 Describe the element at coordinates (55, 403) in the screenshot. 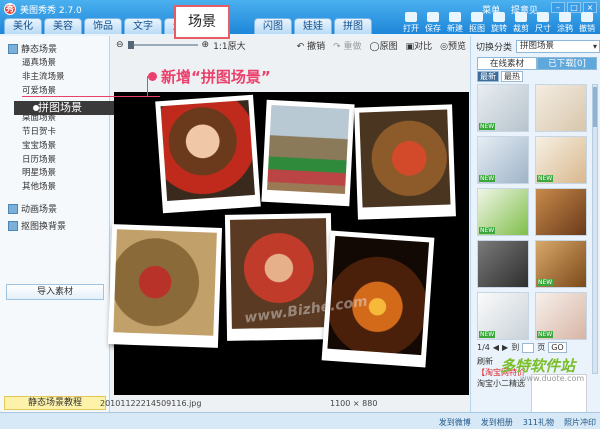

I see `static-scene-tutorial-button: 静态场景教程` at that location.